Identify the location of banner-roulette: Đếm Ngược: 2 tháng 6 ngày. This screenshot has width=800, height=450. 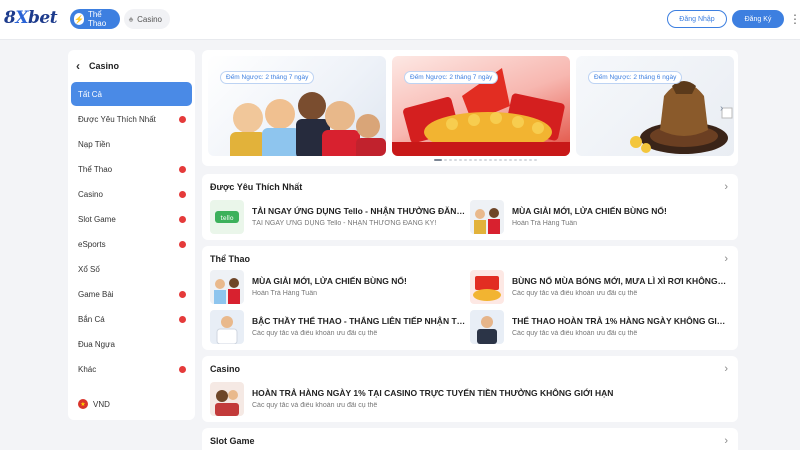
(655, 106).